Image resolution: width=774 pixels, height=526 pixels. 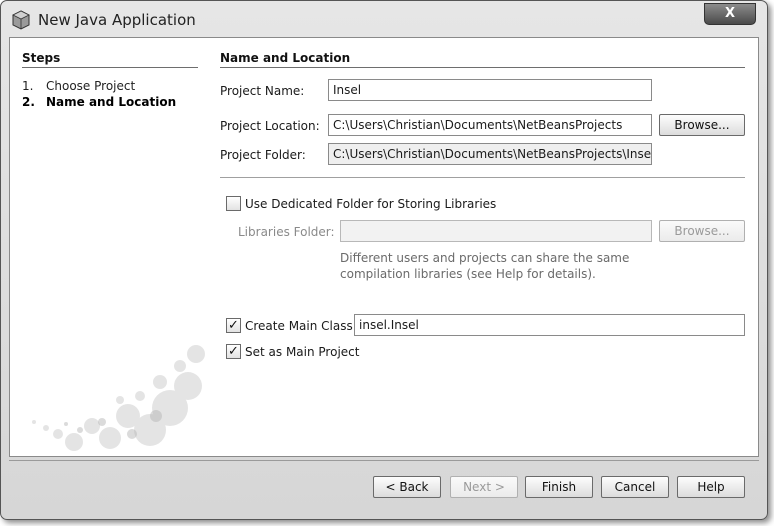 I want to click on window-title: New Java Application, so click(x=117, y=20).